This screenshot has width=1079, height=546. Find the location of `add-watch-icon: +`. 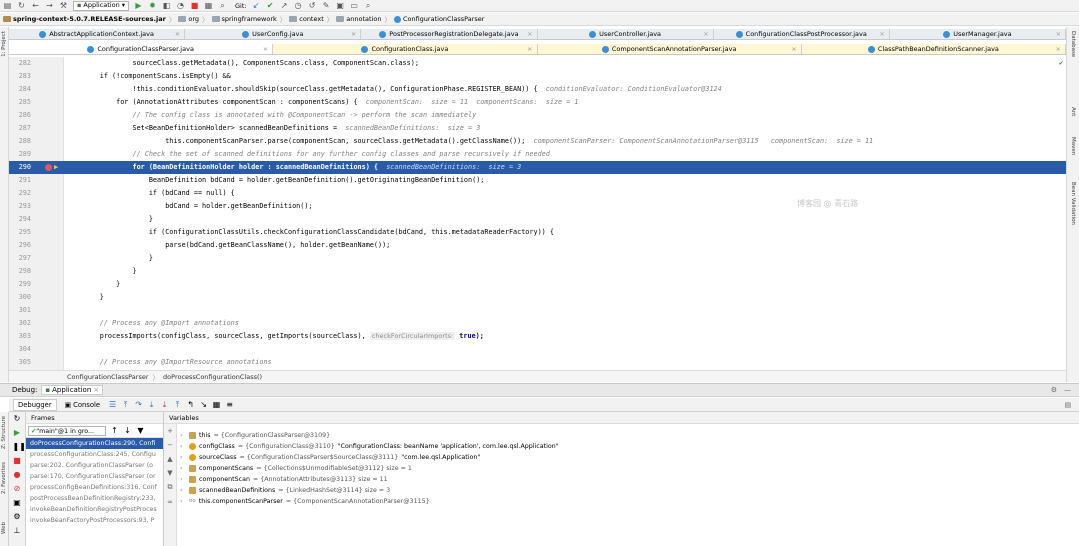

add-watch-icon: + is located at coordinates (170, 431).